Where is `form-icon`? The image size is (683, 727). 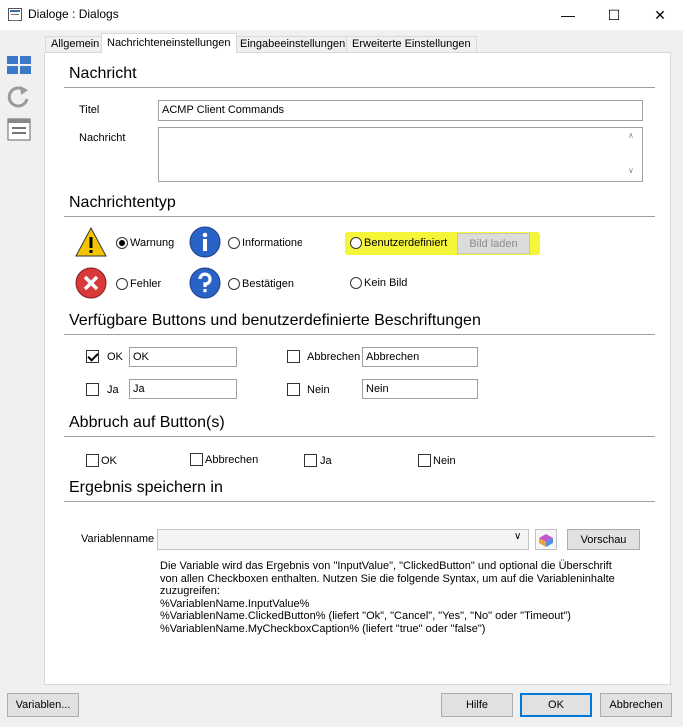
form-icon is located at coordinates (19, 129).